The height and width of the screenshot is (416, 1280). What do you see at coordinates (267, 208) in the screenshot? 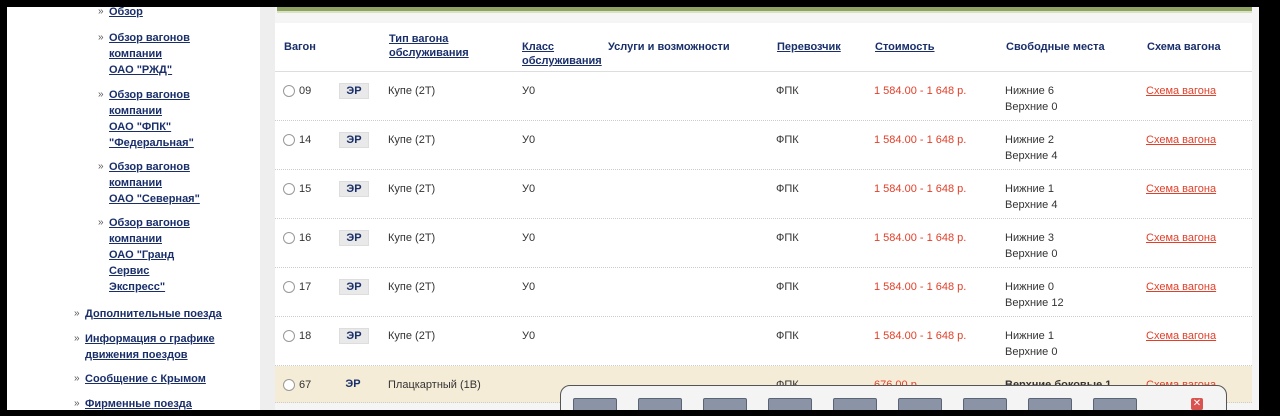
I see `sidebar-divider` at bounding box center [267, 208].